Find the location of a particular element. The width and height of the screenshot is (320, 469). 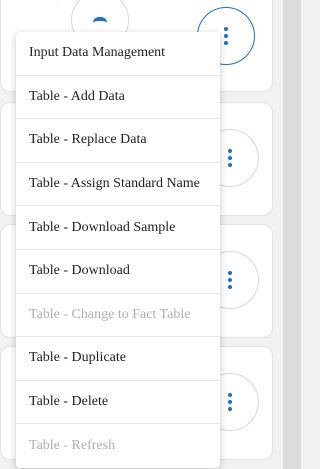

menu-item-input-data-management: Input Data Management is located at coordinates (118, 54).